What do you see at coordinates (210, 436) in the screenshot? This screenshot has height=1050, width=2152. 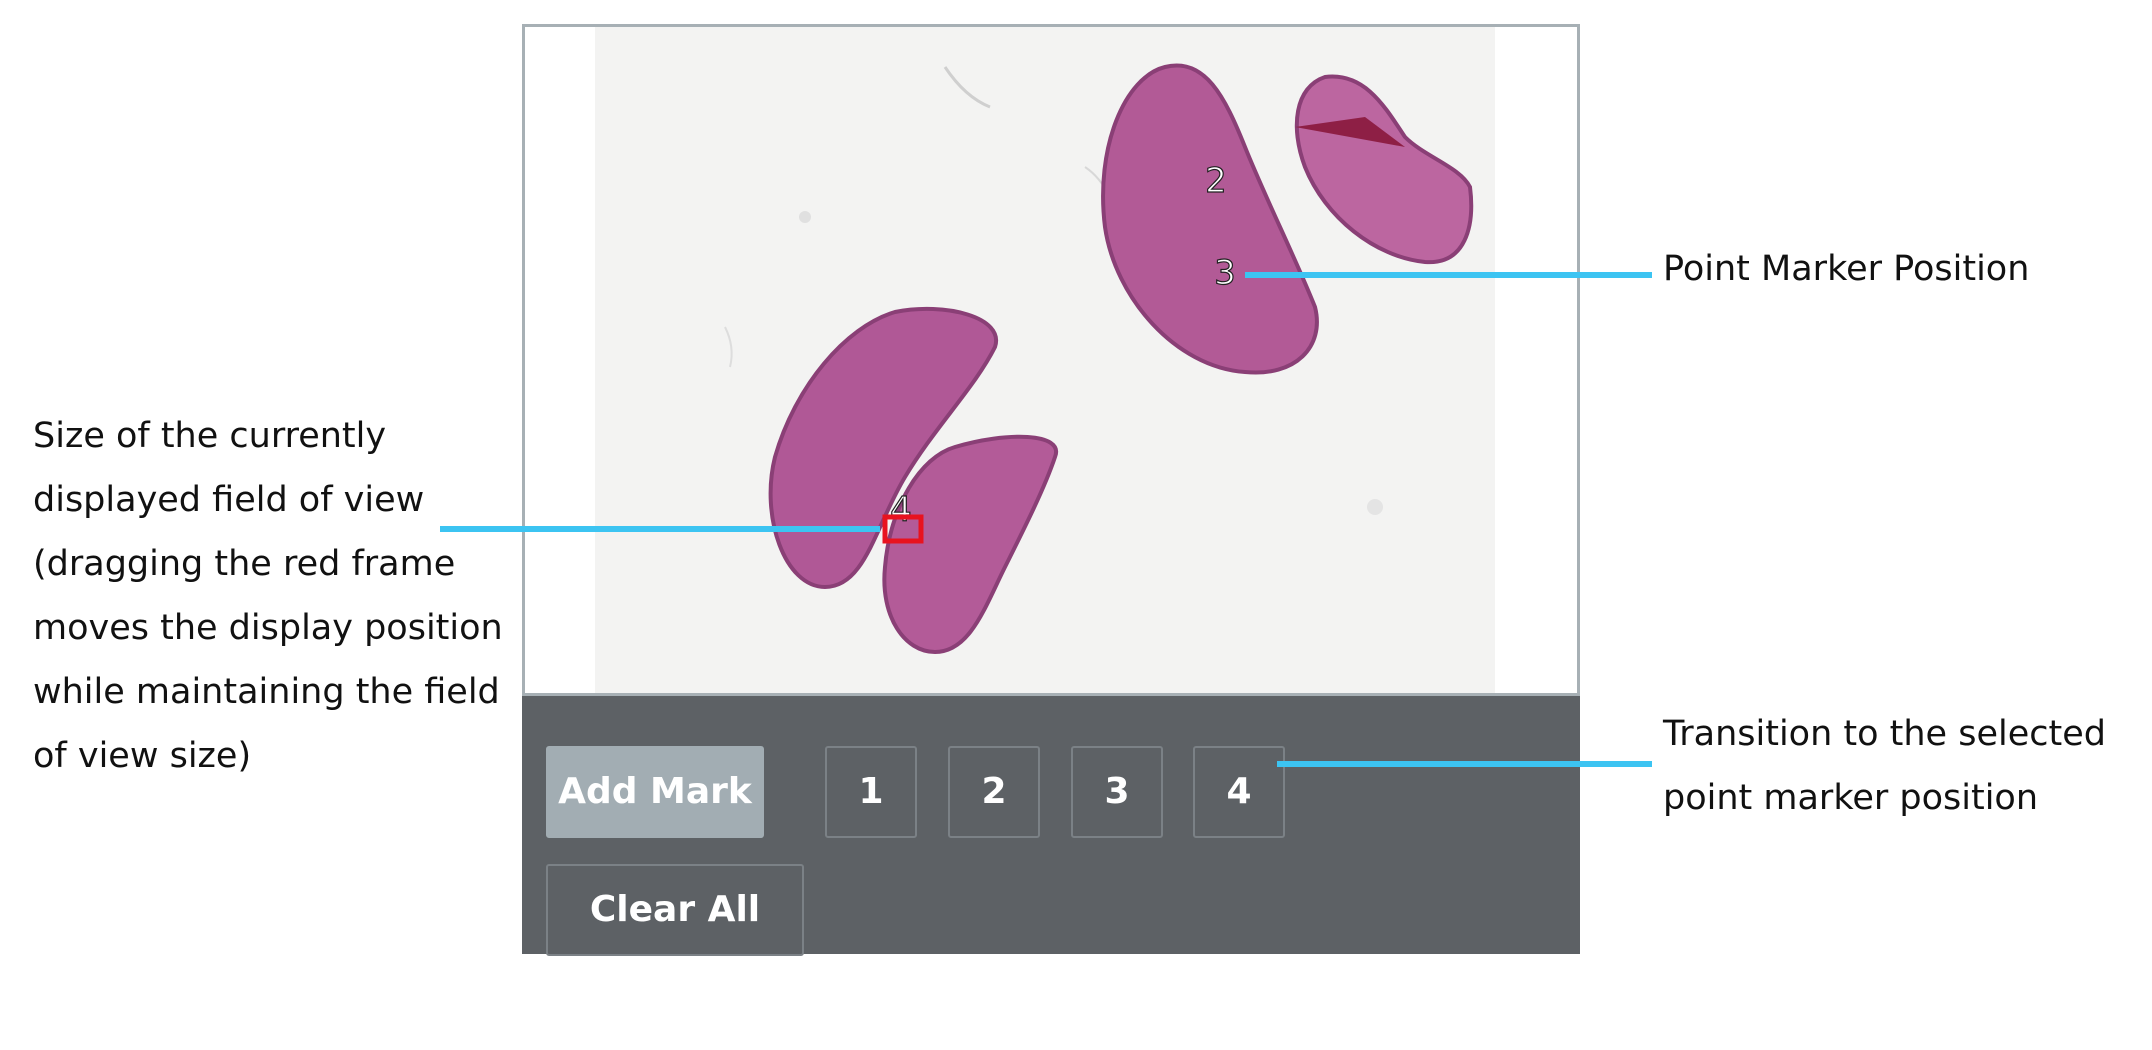 I see `annotation-line: Size of the currently` at bounding box center [210, 436].